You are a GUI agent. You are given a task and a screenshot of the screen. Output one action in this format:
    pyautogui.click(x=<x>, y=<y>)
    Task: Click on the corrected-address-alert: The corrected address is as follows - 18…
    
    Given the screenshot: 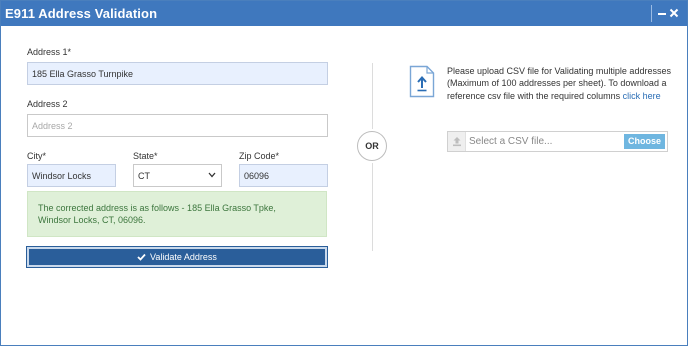 What is the action you would take?
    pyautogui.click(x=177, y=214)
    